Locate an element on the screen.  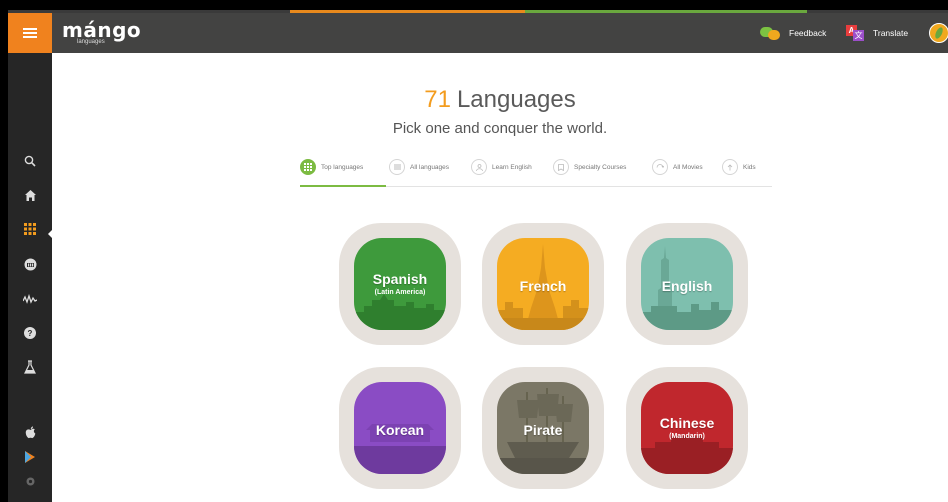
home-icon is located at coordinates (30, 195).